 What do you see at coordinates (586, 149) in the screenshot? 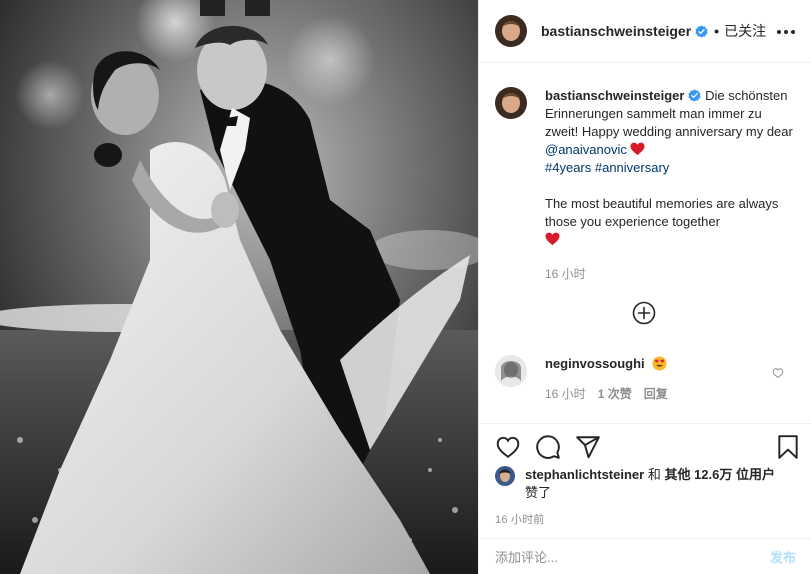
I see `mention-link: @anaivanovic` at bounding box center [586, 149].